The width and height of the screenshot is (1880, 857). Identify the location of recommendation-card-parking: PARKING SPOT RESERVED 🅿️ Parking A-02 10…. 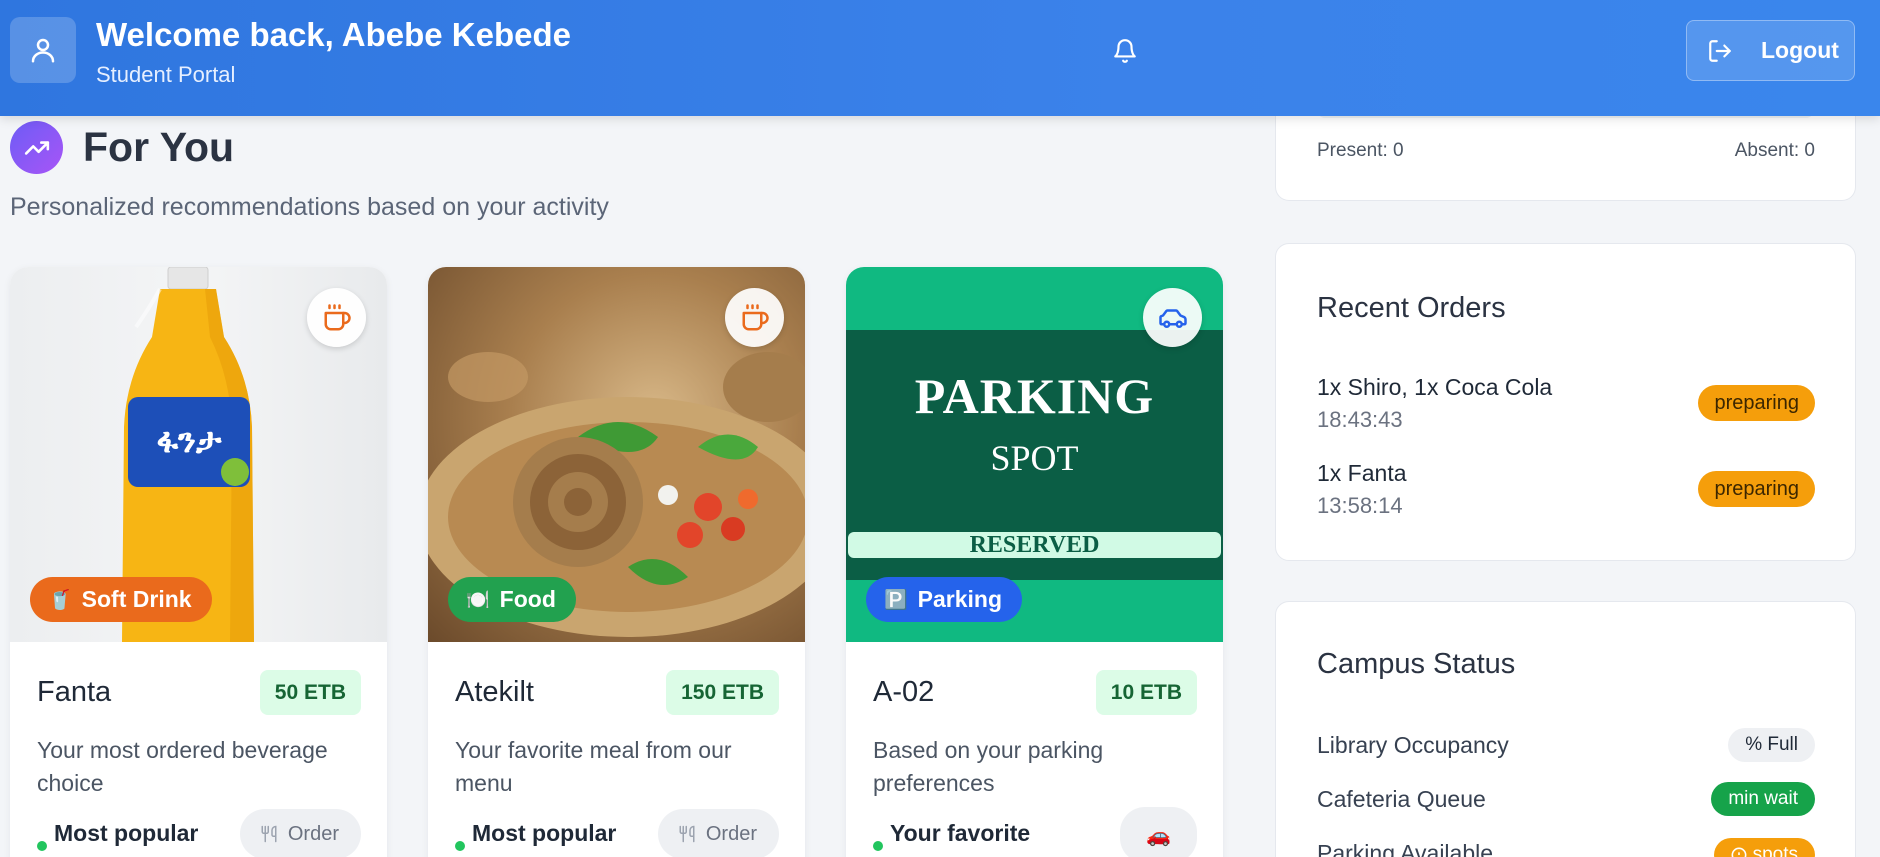
(1034, 562).